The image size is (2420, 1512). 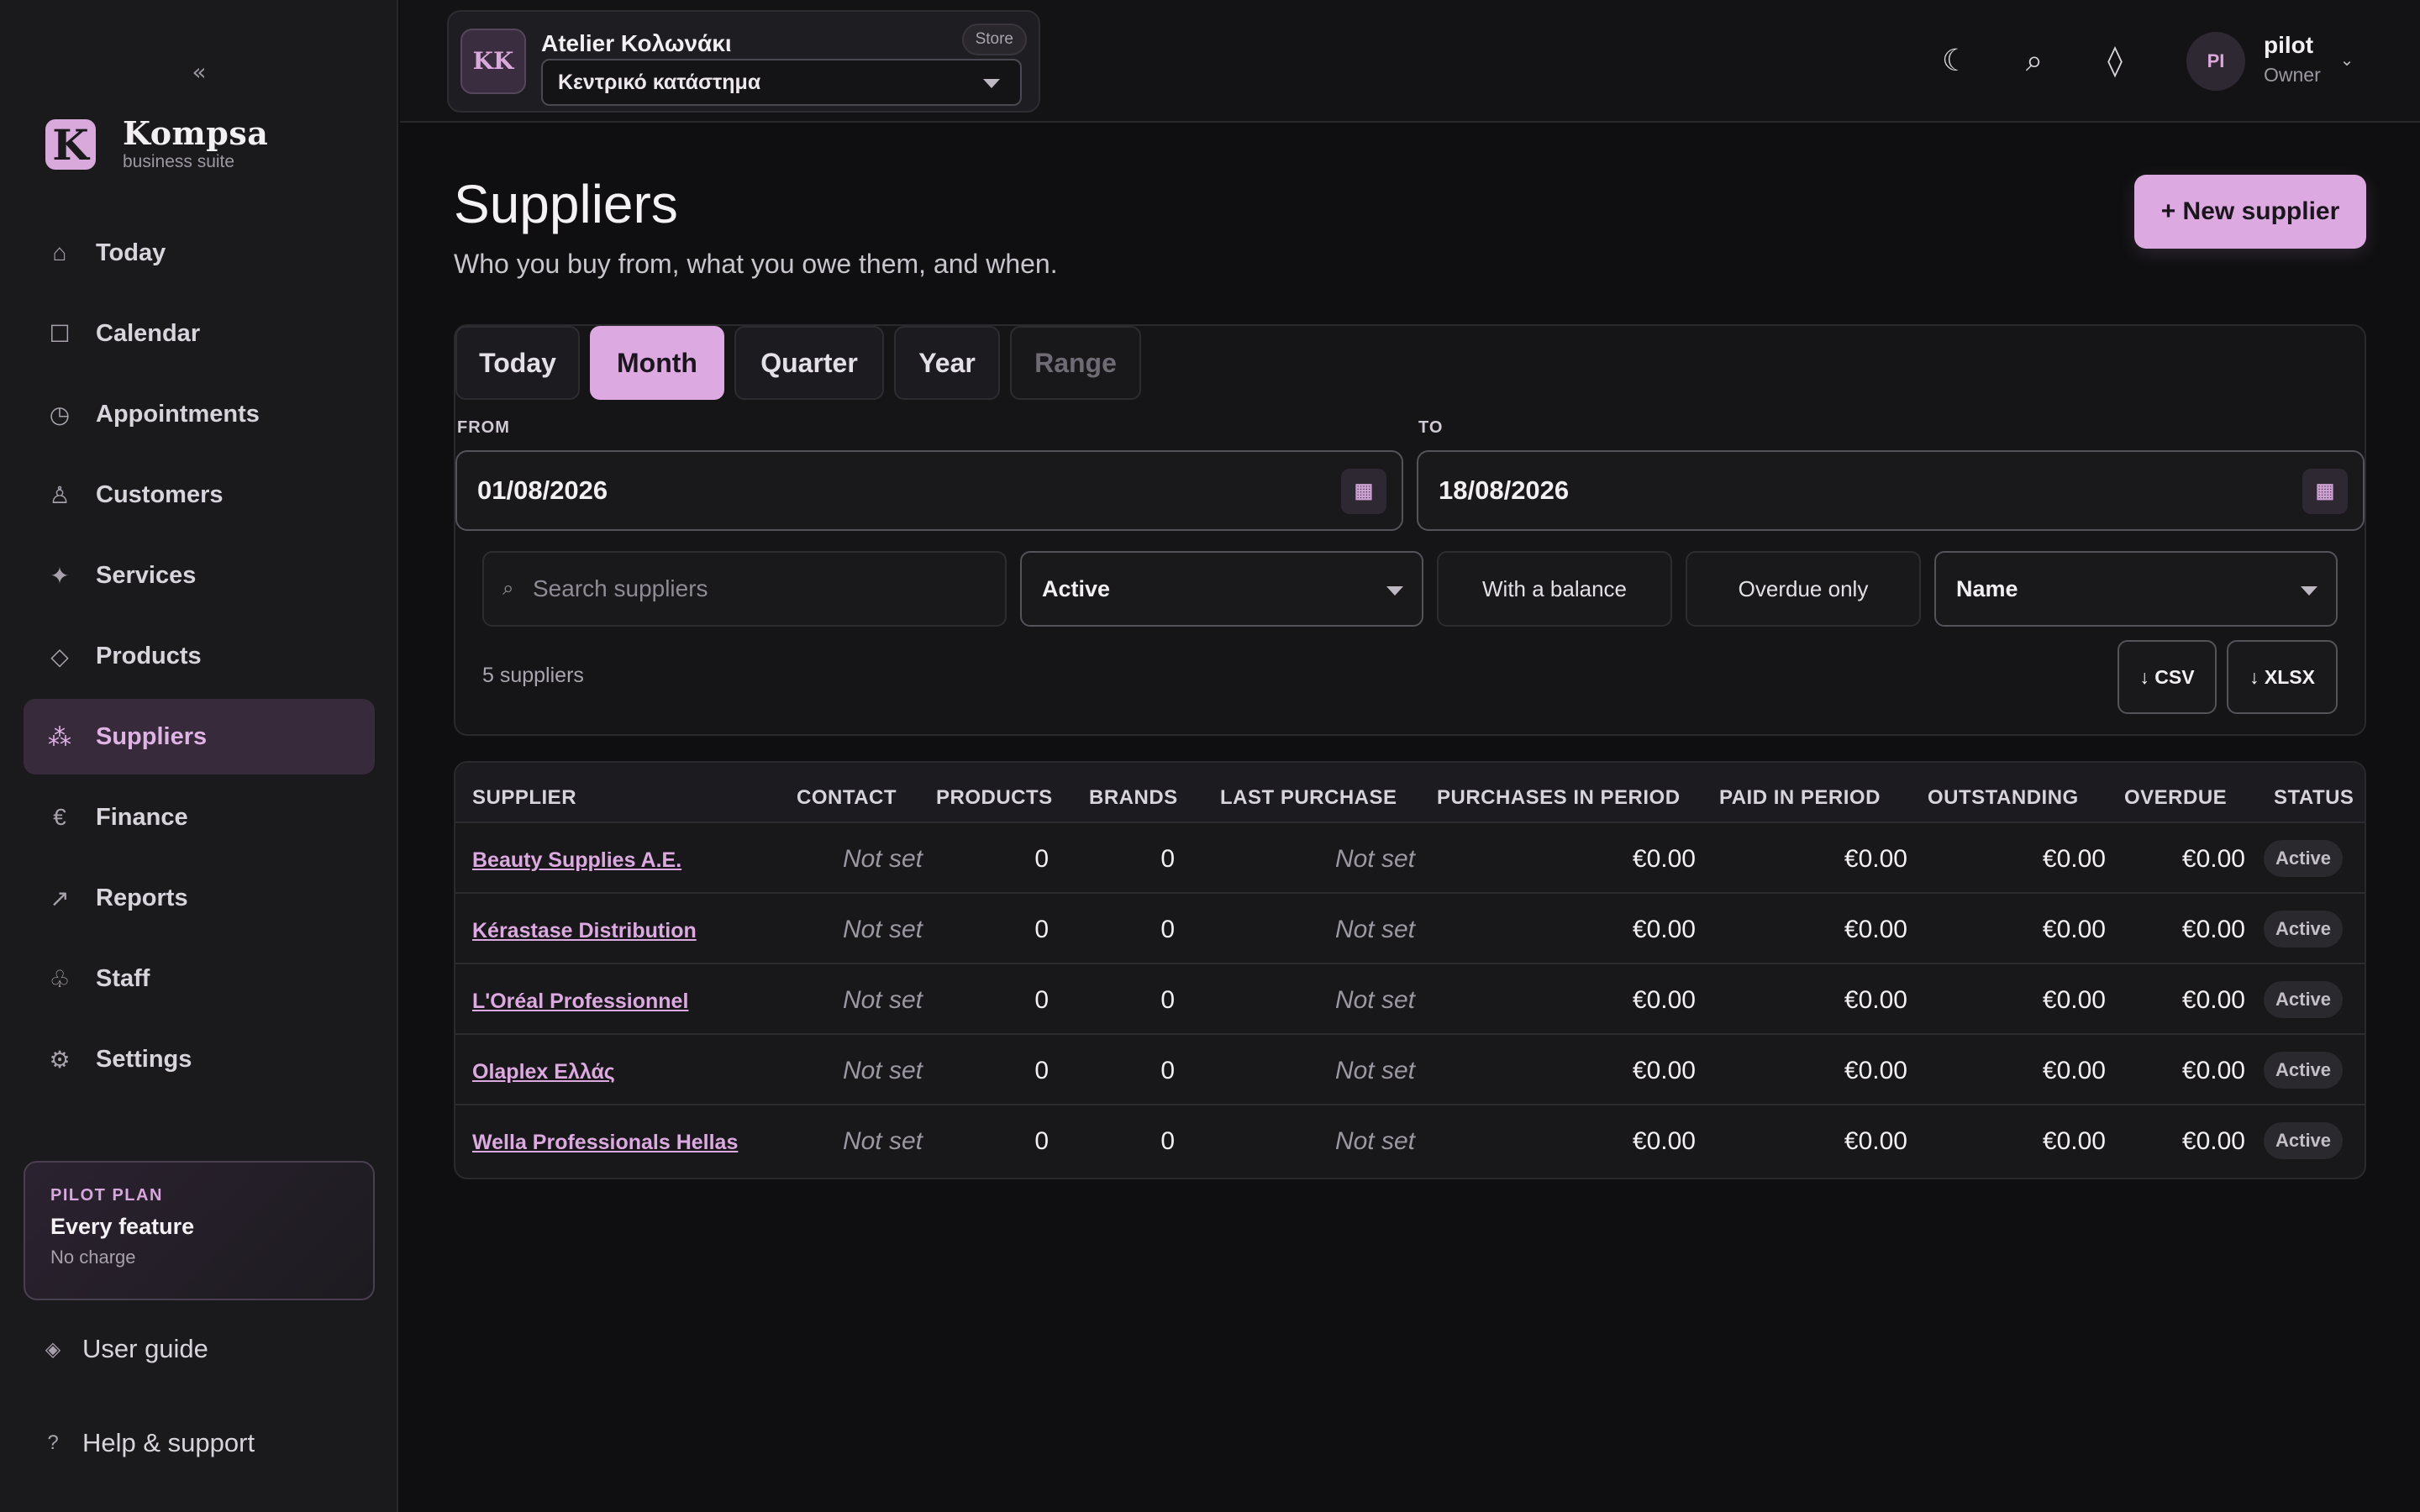 I want to click on supplier-link: L'Oréal Professionnel, so click(x=580, y=1002).